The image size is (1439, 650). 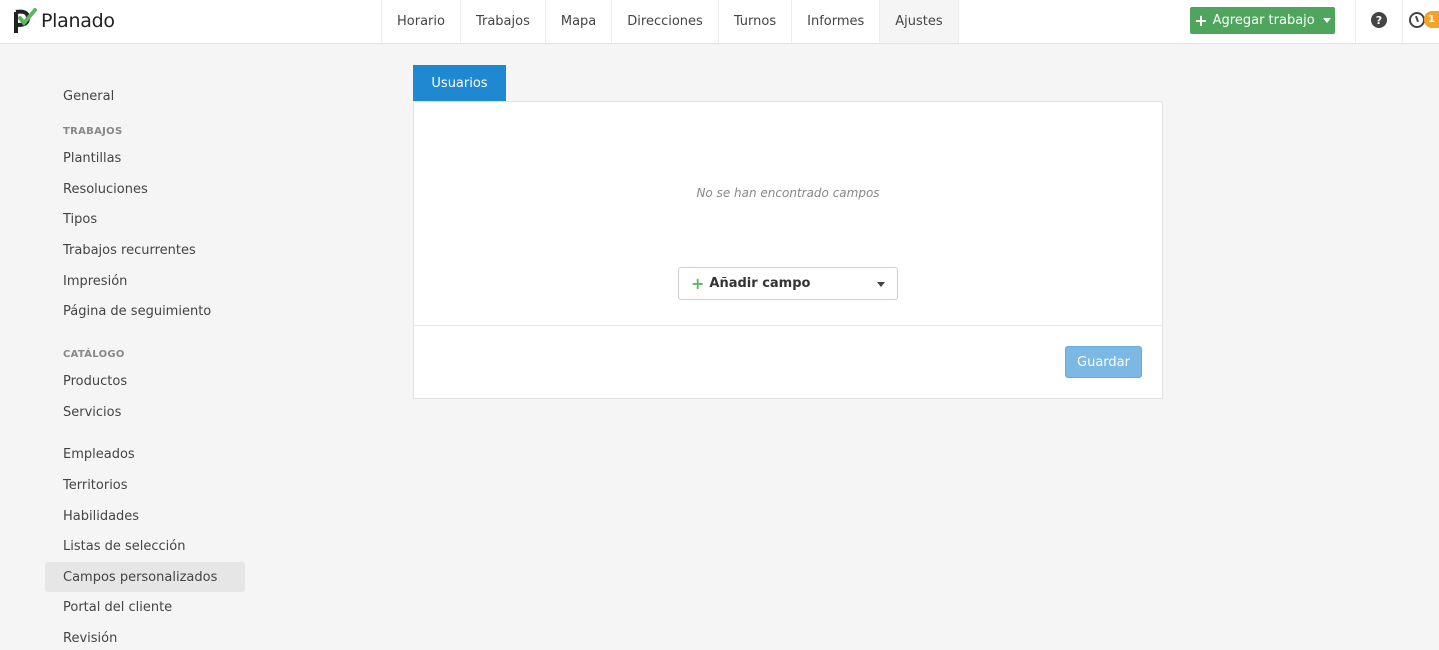 I want to click on save-button: Guardar, so click(x=1103, y=362).